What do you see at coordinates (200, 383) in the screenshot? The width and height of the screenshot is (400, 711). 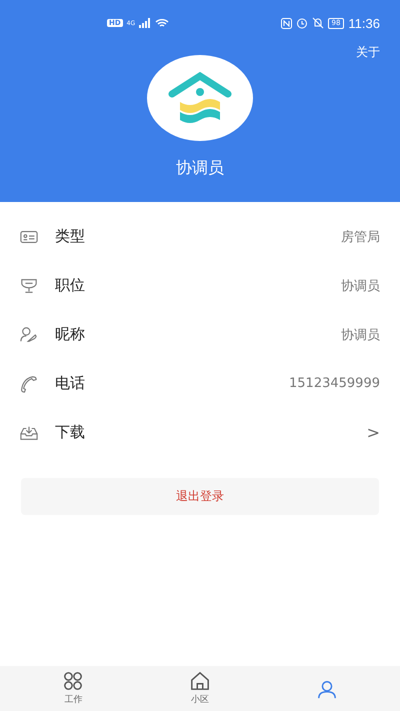 I see `profile-row: 电话 15123459999` at bounding box center [200, 383].